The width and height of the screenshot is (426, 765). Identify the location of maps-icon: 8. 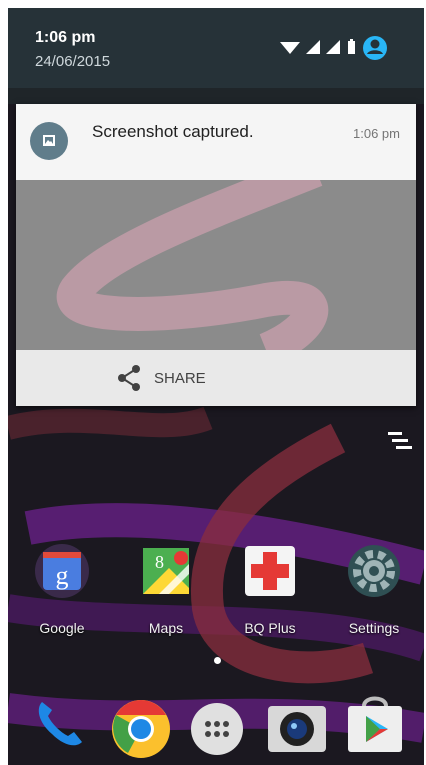
(166, 571).